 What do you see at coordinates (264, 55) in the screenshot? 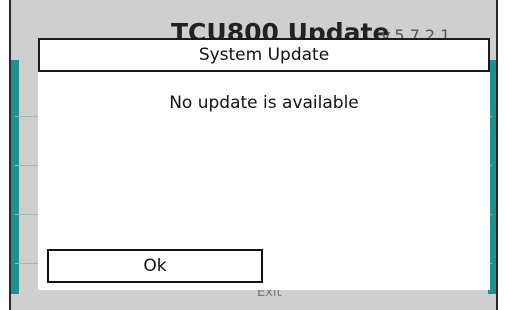
I see `dialog-title: System Update` at bounding box center [264, 55].